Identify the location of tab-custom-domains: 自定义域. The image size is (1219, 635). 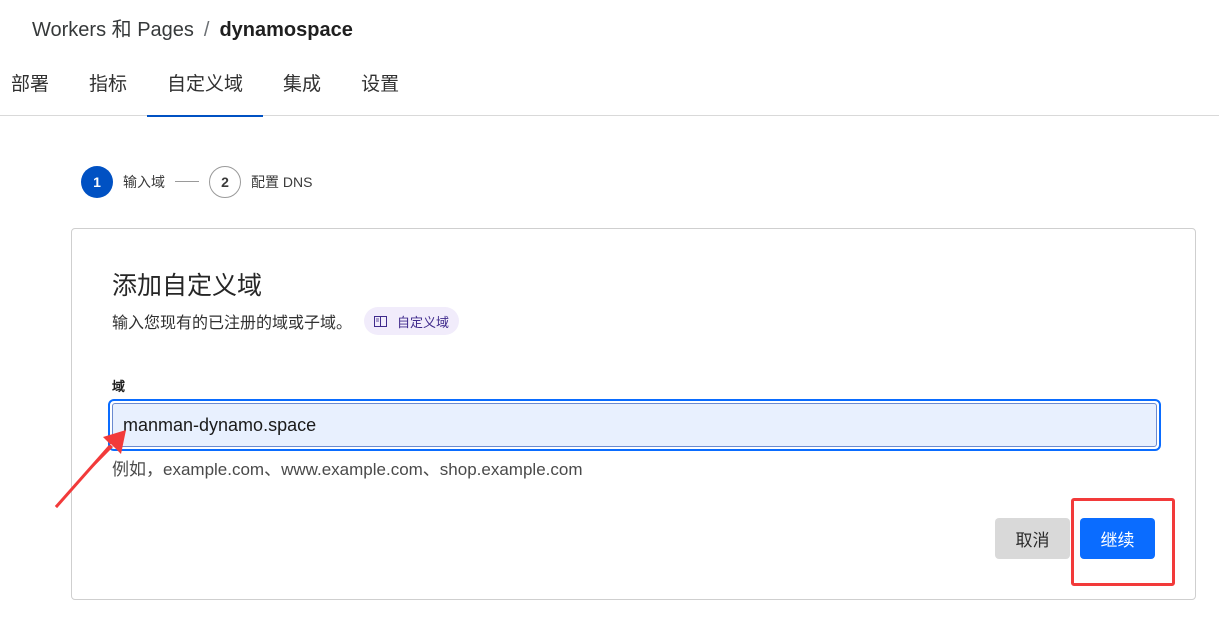
(205, 88).